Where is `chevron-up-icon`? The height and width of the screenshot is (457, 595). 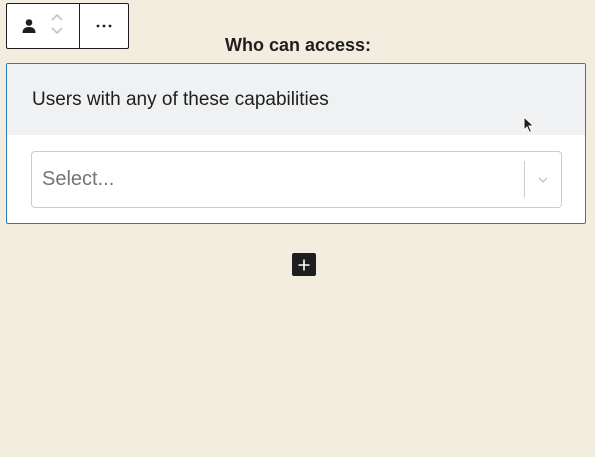
chevron-up-icon is located at coordinates (57, 17).